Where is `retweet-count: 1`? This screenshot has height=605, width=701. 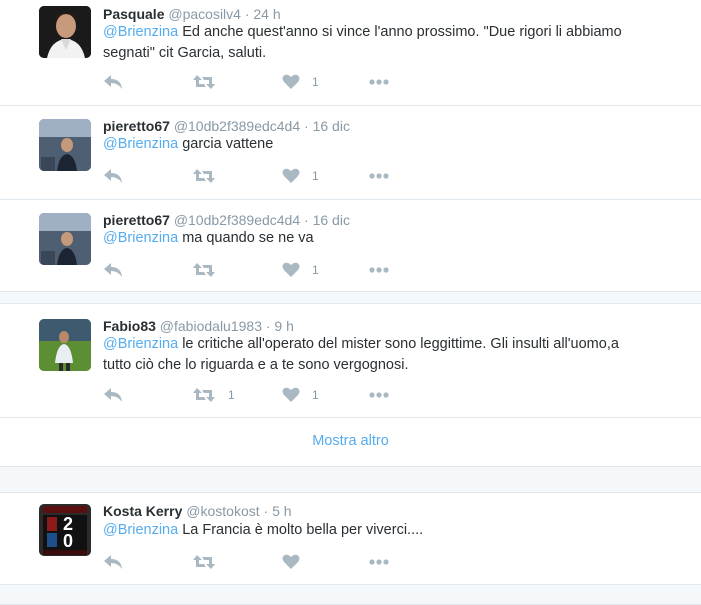 retweet-count: 1 is located at coordinates (231, 395).